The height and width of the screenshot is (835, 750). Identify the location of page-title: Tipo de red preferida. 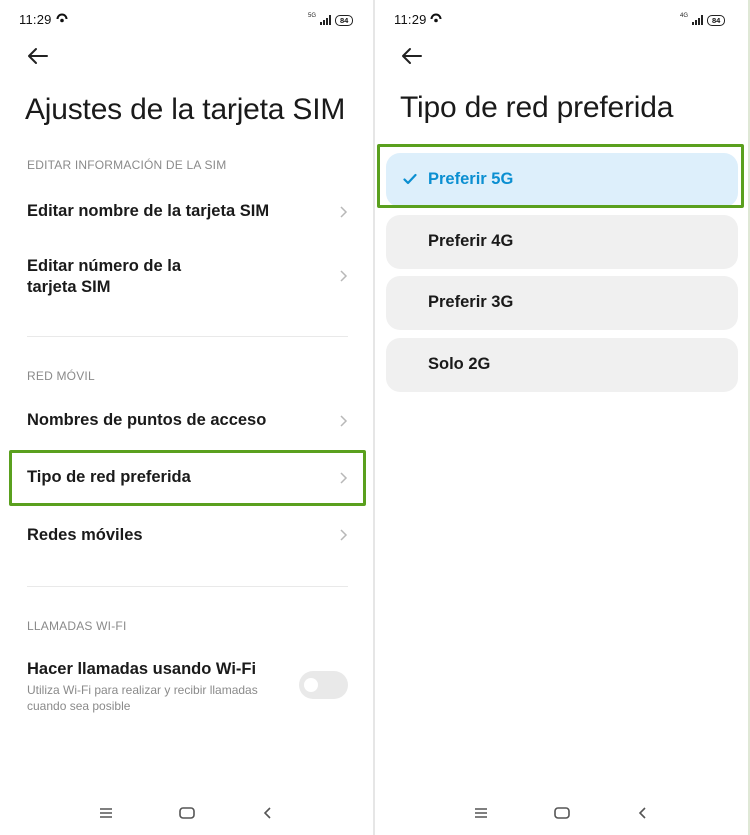
(537, 107).